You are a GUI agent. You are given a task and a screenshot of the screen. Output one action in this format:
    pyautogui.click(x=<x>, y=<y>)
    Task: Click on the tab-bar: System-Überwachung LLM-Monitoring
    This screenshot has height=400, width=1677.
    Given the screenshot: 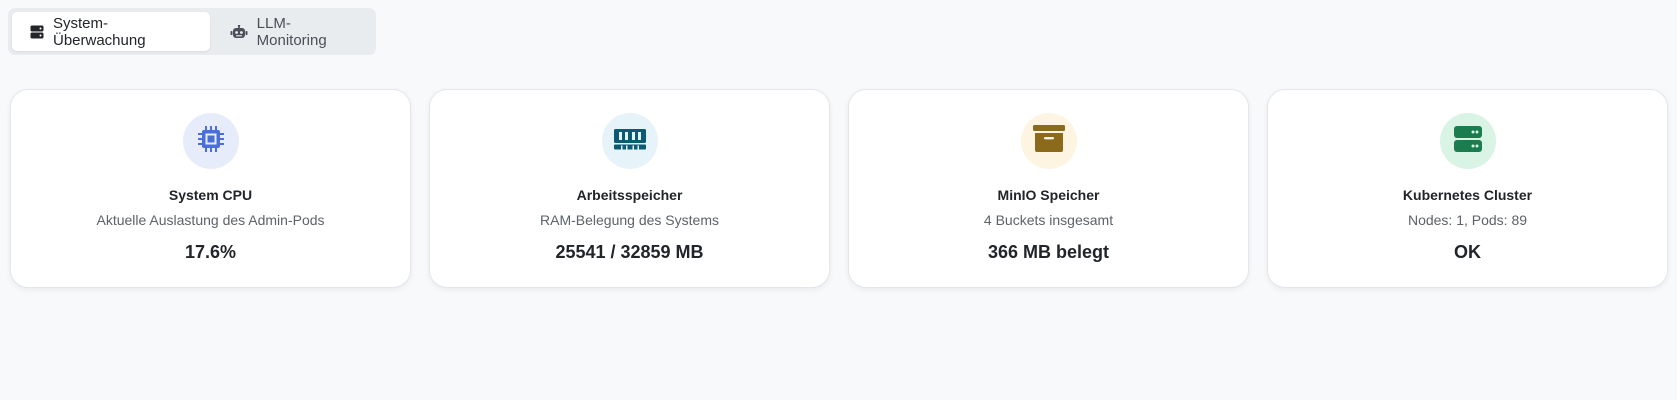 What is the action you would take?
    pyautogui.click(x=192, y=31)
    